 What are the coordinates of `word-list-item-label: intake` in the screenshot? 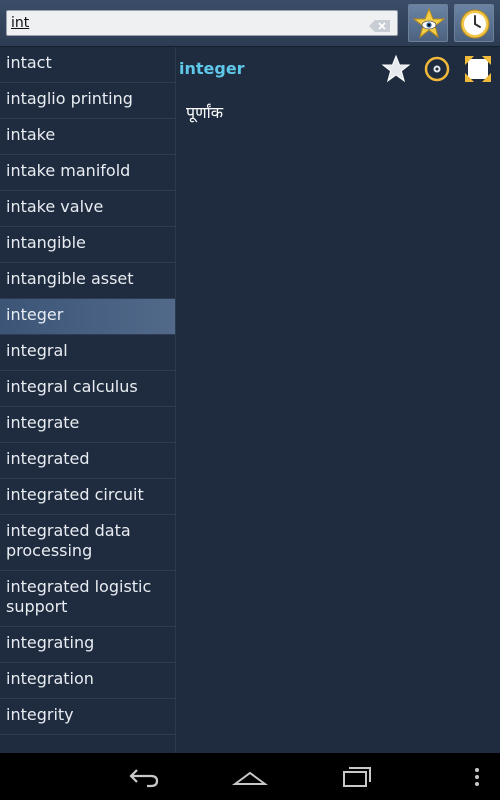 It's located at (31, 134).